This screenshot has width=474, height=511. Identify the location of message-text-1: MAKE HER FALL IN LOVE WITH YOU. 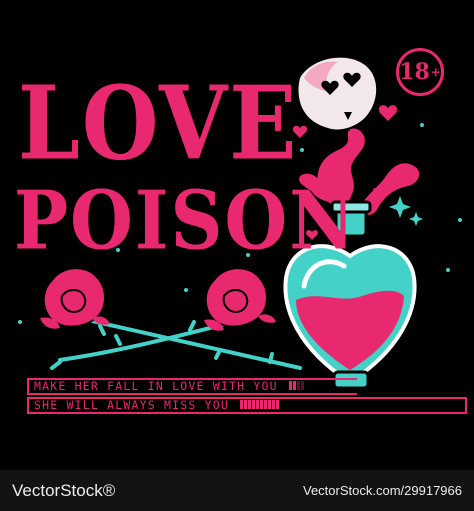
(156, 386).